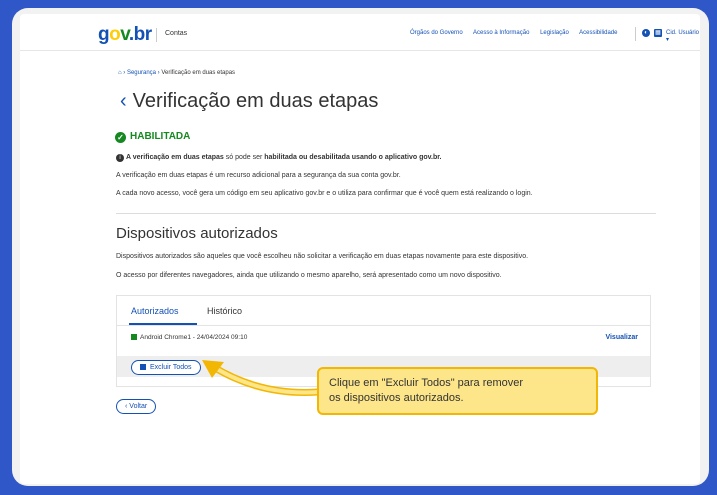 This screenshot has width=717, height=495. What do you see at coordinates (262, 378) in the screenshot?
I see `callout-arrow` at bounding box center [262, 378].